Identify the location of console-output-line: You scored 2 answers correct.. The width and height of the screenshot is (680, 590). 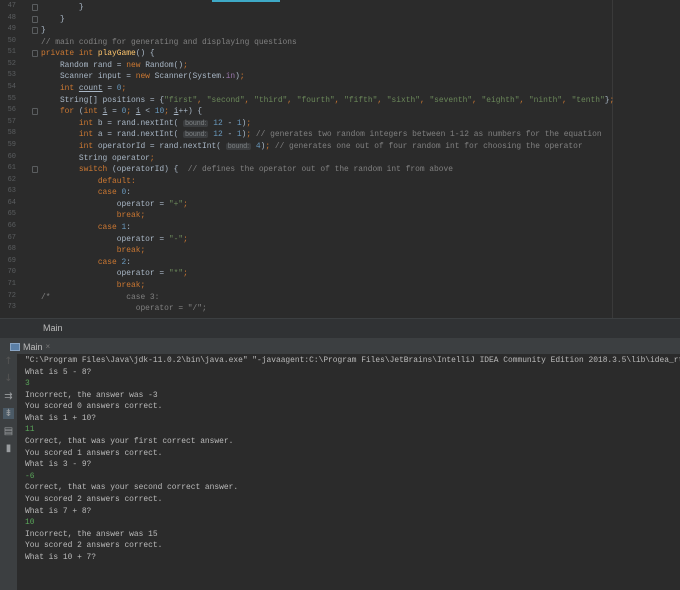
(94, 546).